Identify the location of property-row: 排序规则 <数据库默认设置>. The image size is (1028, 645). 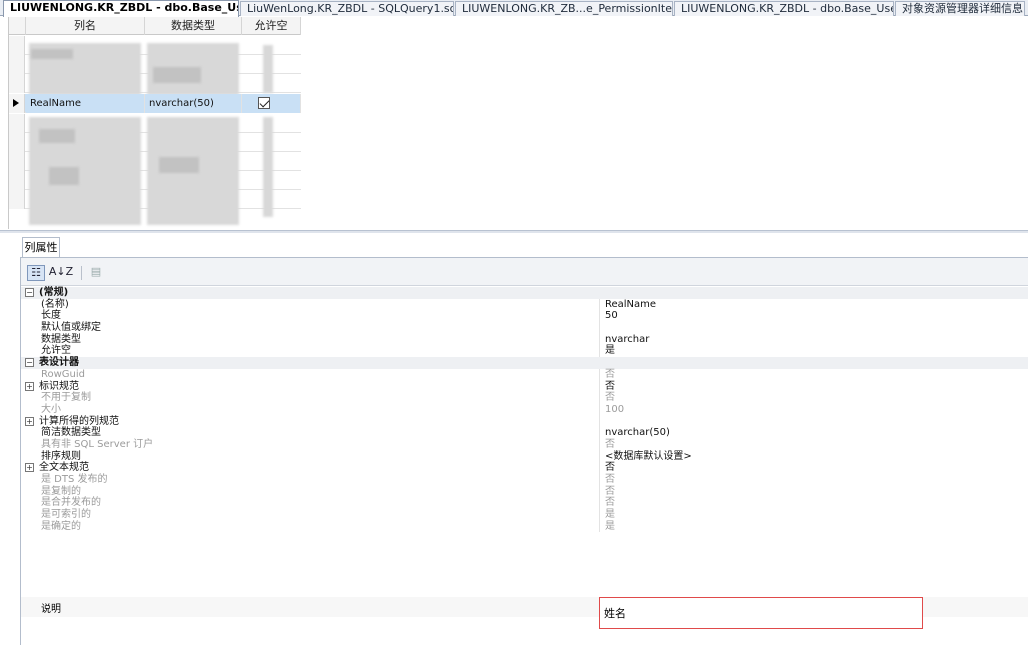
(524, 456).